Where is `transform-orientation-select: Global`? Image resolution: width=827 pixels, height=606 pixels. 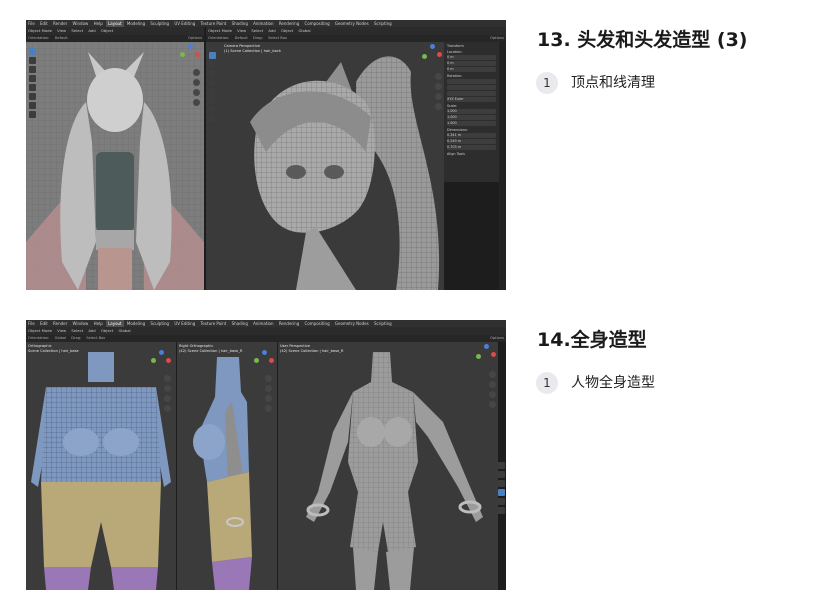 transform-orientation-select: Global is located at coordinates (304, 30).